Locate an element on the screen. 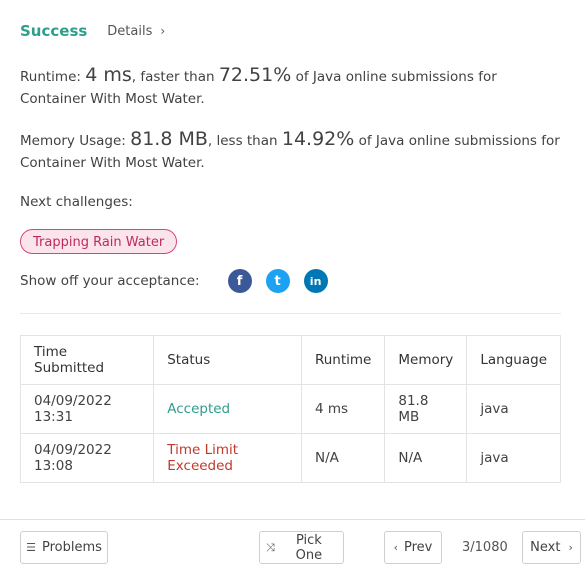 Image resolution: width=585 pixels, height=566 pixels. chevron-left-icon: ‹ is located at coordinates (396, 547).